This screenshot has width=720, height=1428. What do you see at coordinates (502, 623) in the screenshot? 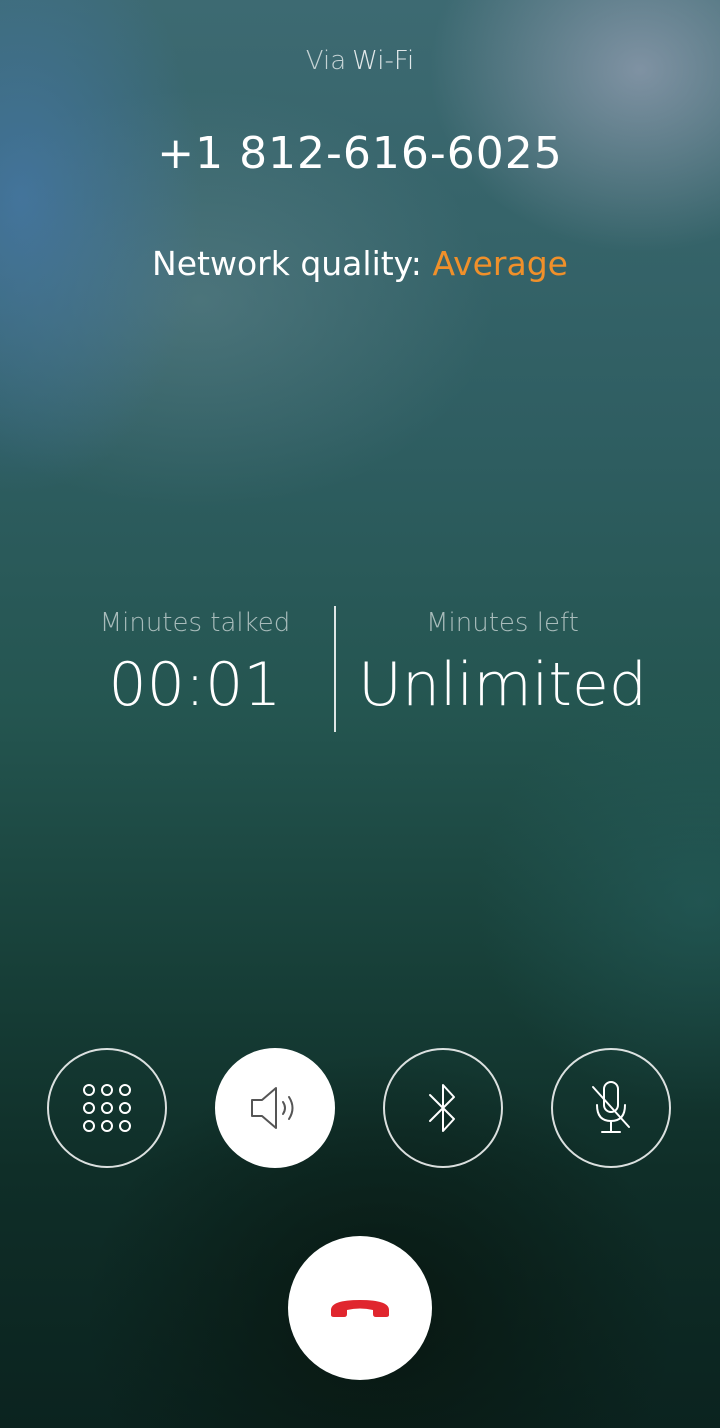
I see `minutes-left-label: Minutes left` at bounding box center [502, 623].